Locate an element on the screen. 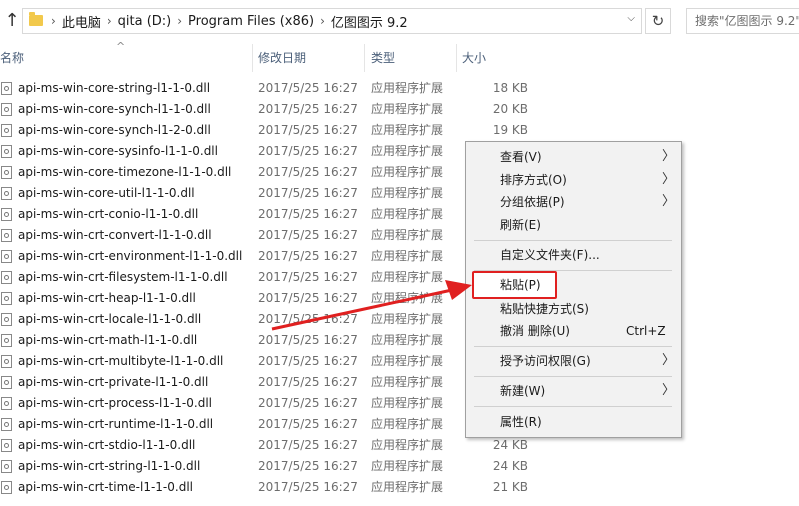 This screenshot has width=799, height=506. file-name: api-ms-win-core-timezone-l1-1-0.dll is located at coordinates (125, 172).